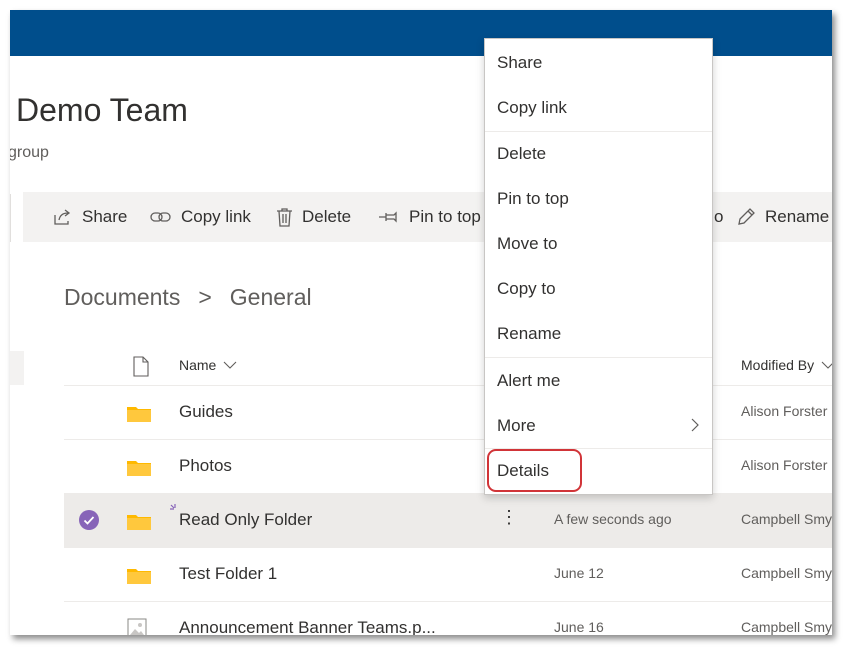  I want to click on pencil-icon, so click(746, 216).